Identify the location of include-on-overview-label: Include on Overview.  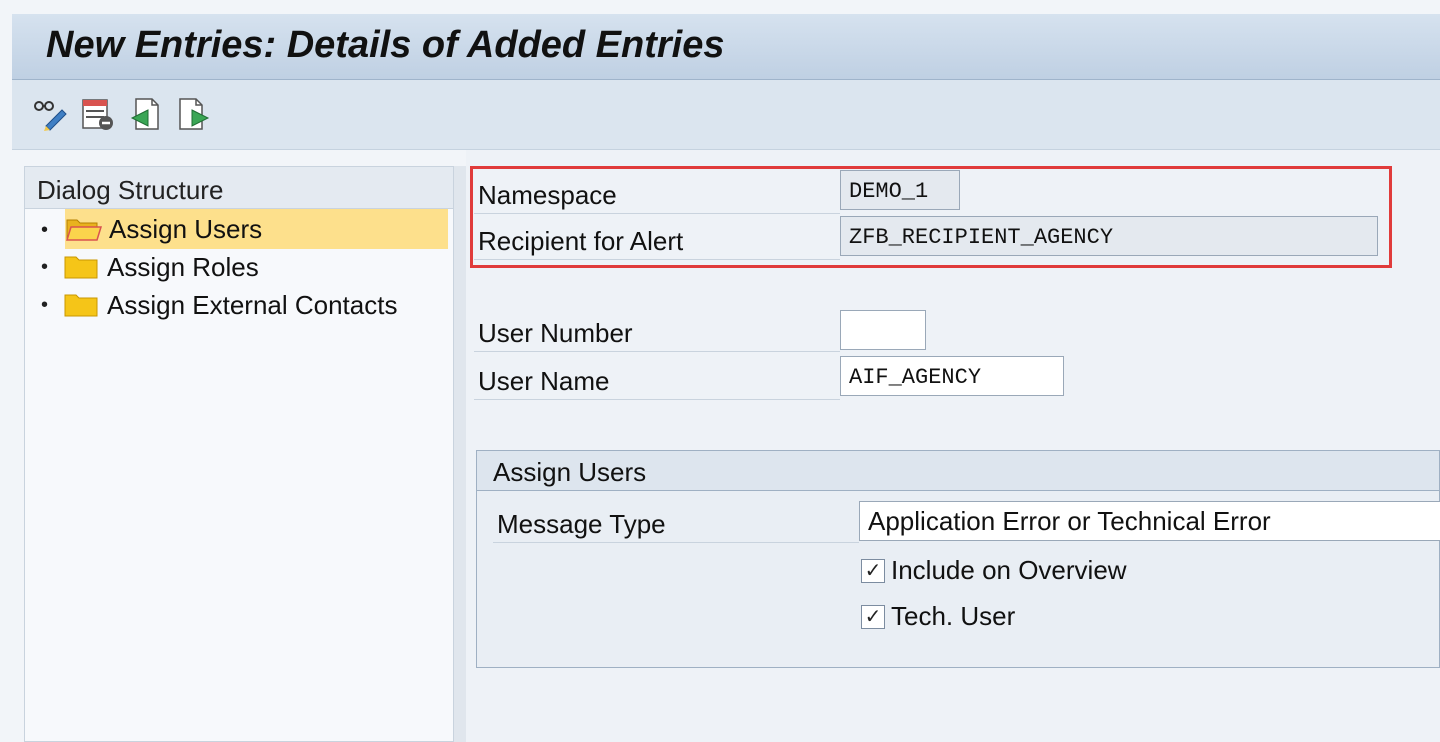
(1009, 570).